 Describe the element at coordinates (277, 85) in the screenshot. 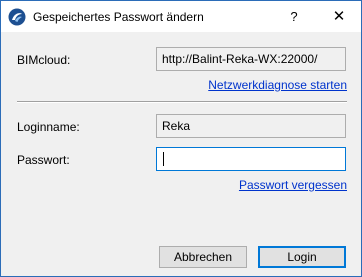

I see `network-diagnostics-link: Netzwerkdiagnose starten` at that location.